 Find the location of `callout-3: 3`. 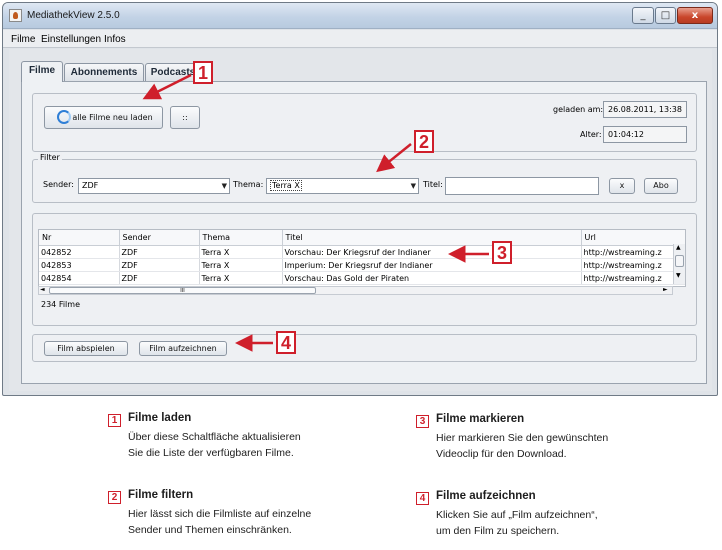

callout-3: 3 is located at coordinates (502, 252).